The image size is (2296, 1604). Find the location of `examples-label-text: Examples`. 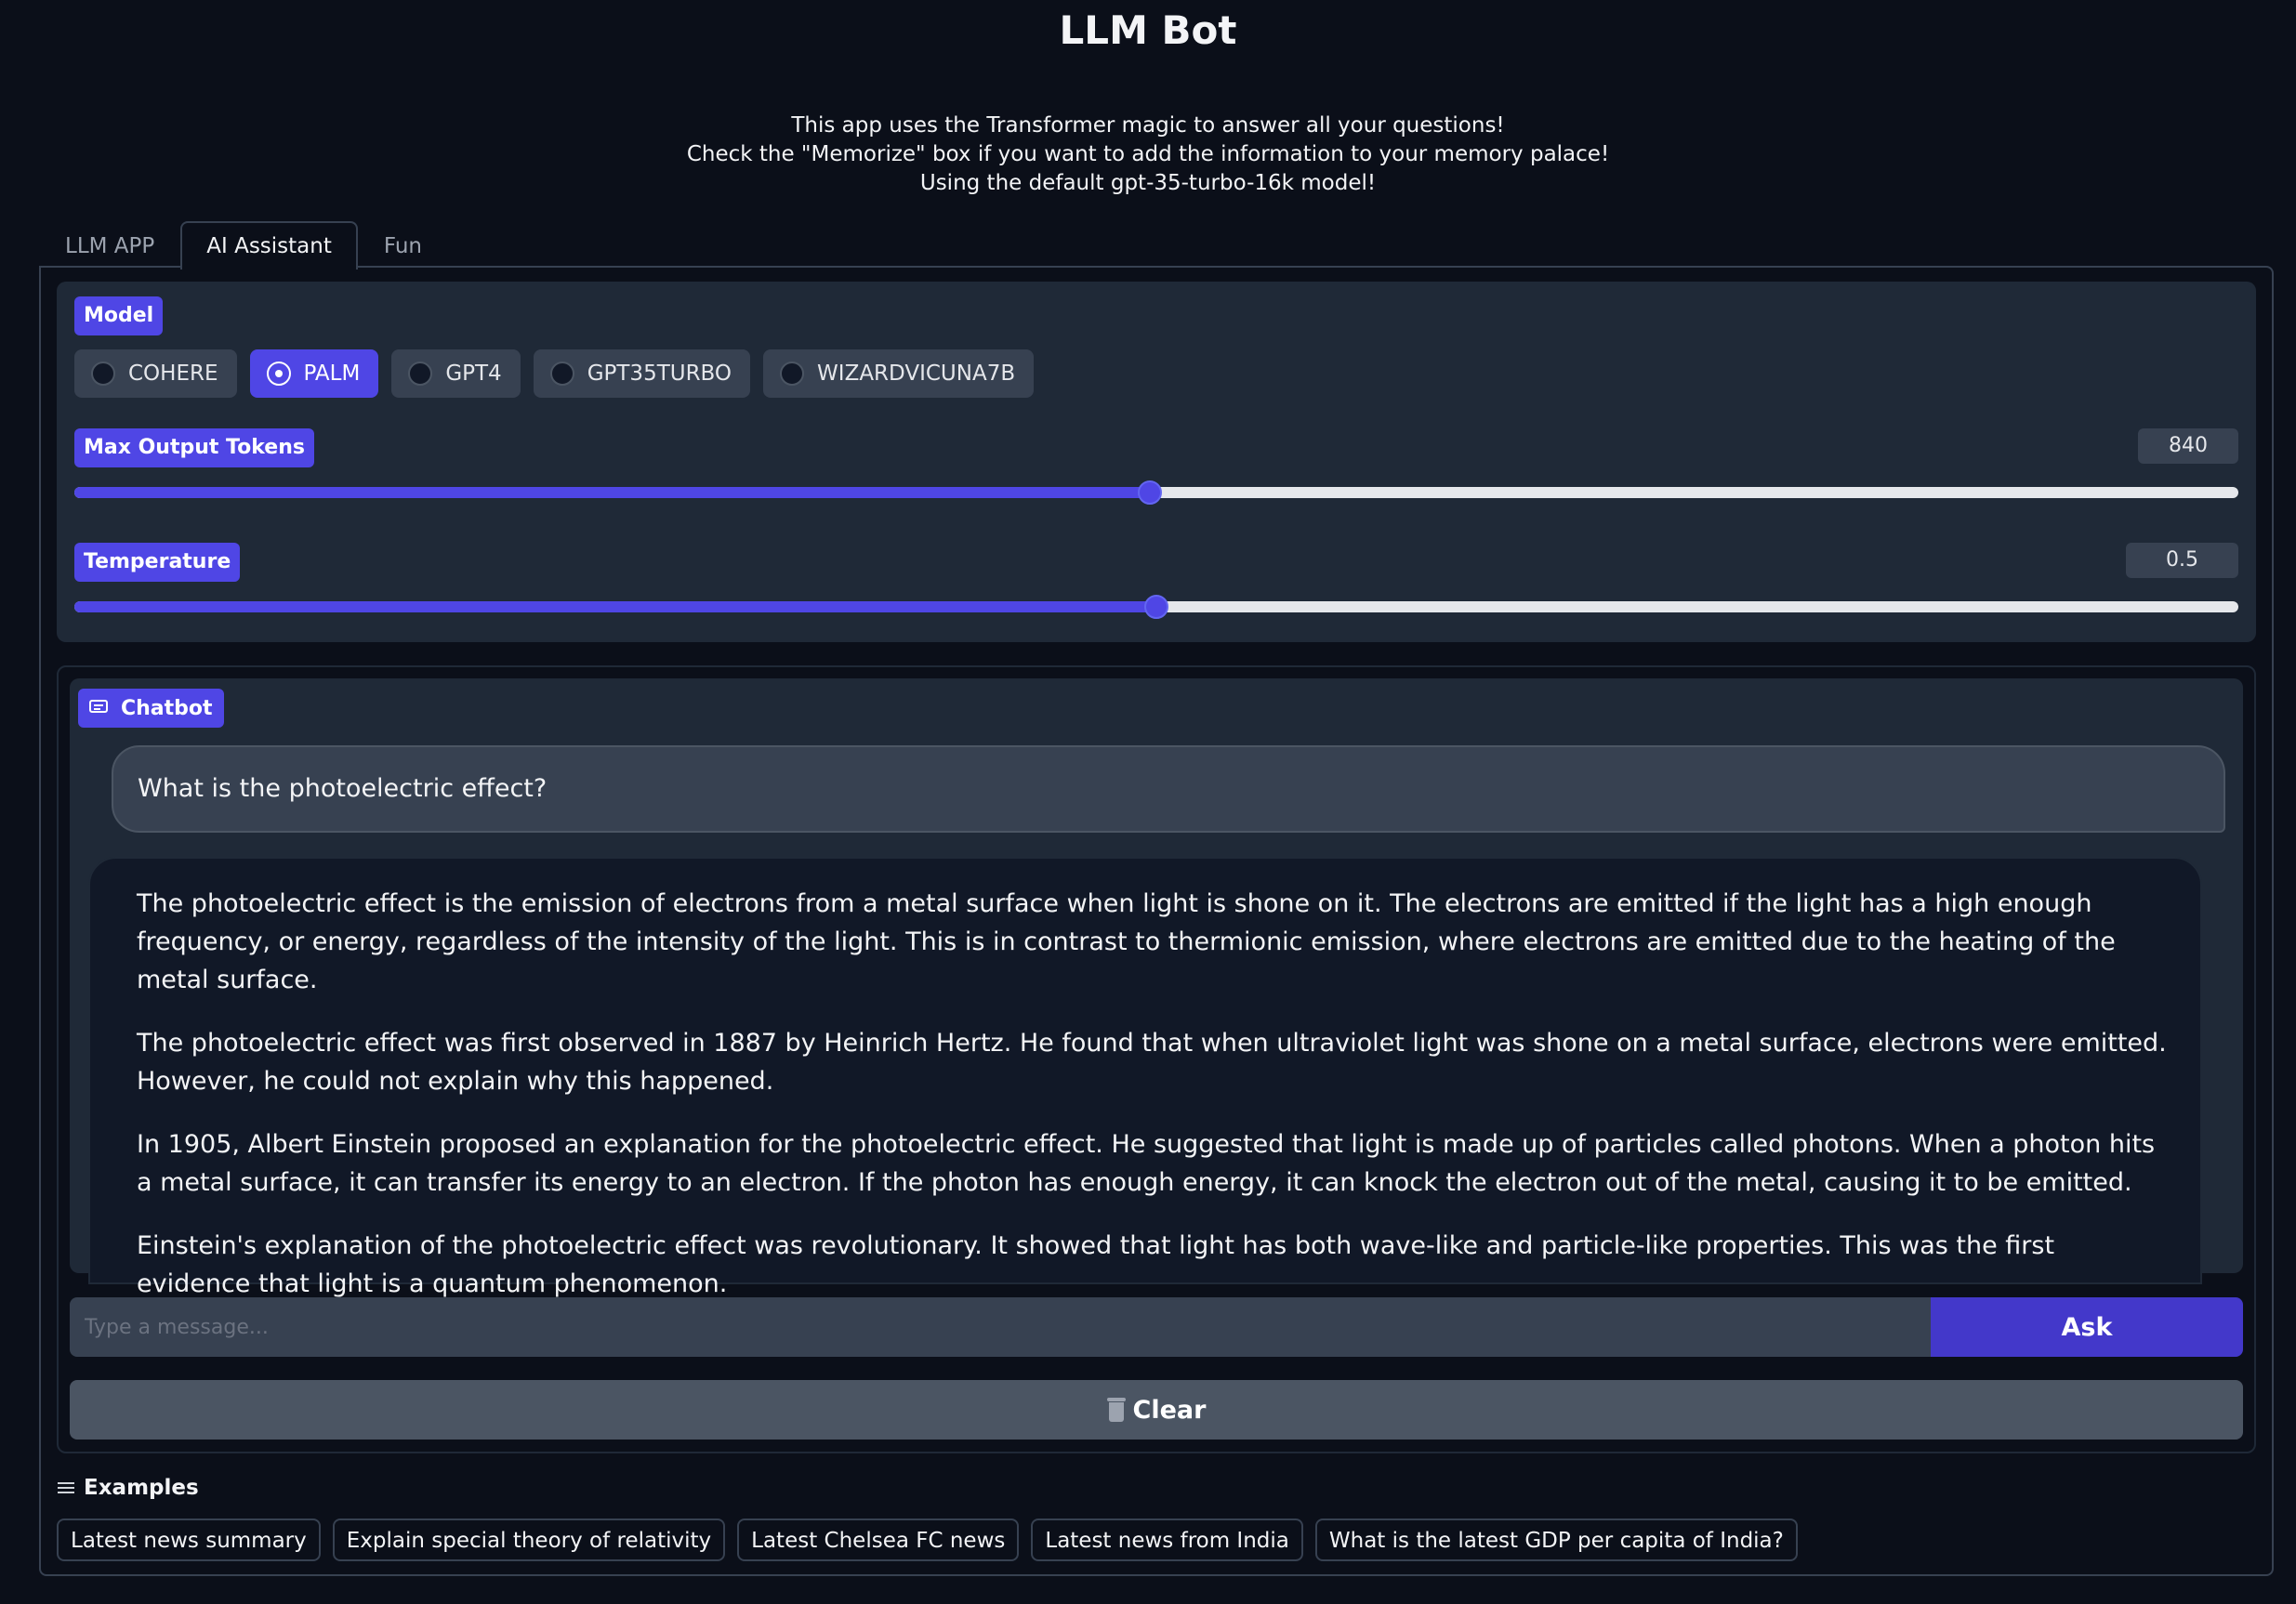

examples-label-text: Examples is located at coordinates (141, 1488).